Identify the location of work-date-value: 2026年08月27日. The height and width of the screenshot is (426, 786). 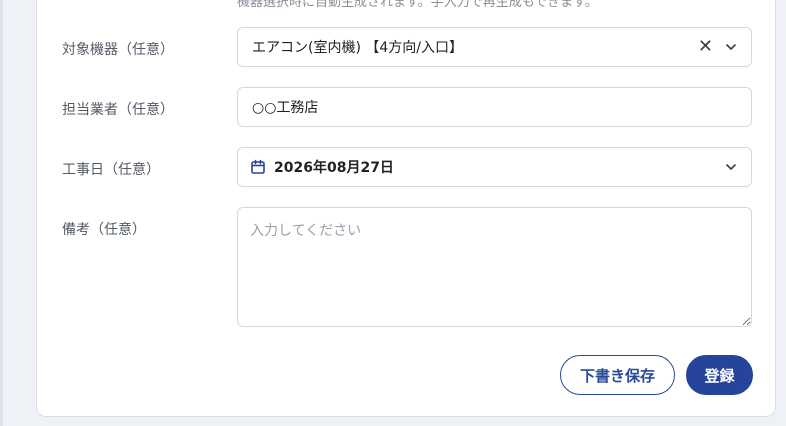
(334, 168).